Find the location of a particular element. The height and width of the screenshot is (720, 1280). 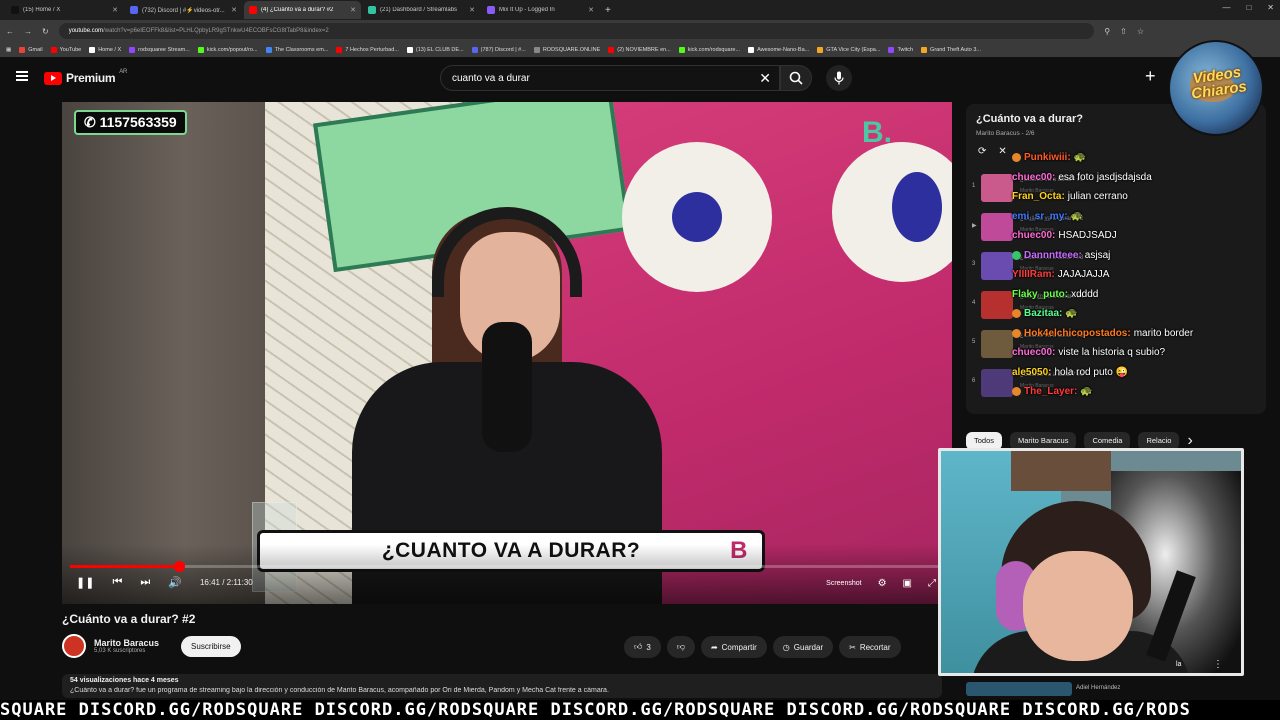

save-label: Guardar is located at coordinates (808, 647).